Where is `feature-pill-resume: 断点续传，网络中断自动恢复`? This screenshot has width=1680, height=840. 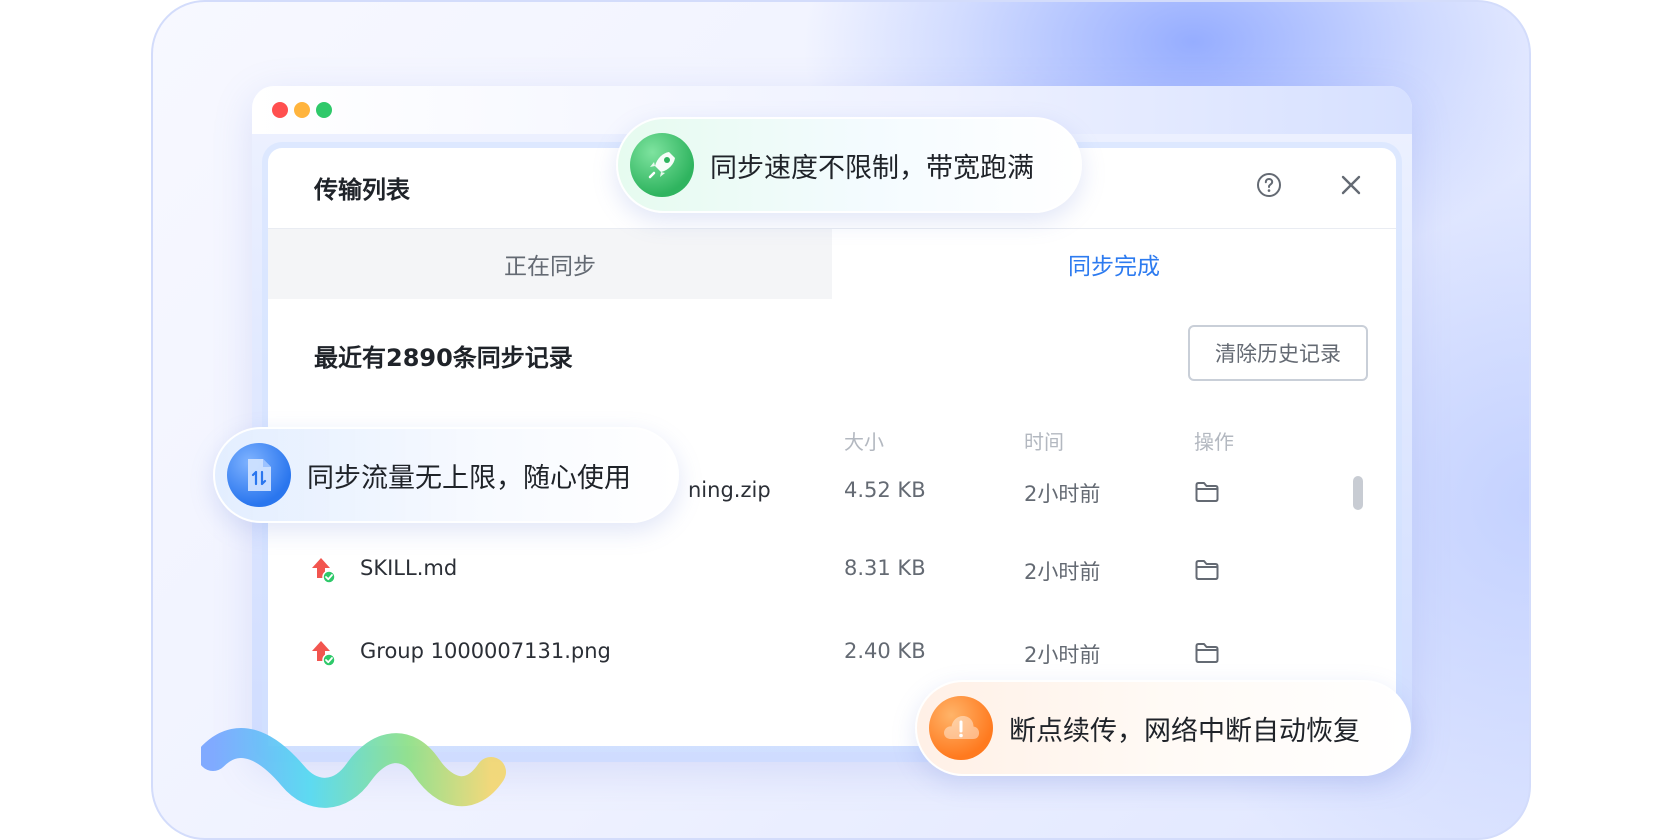 feature-pill-resume: 断点续传，网络中断自动恢复 is located at coordinates (1163, 728).